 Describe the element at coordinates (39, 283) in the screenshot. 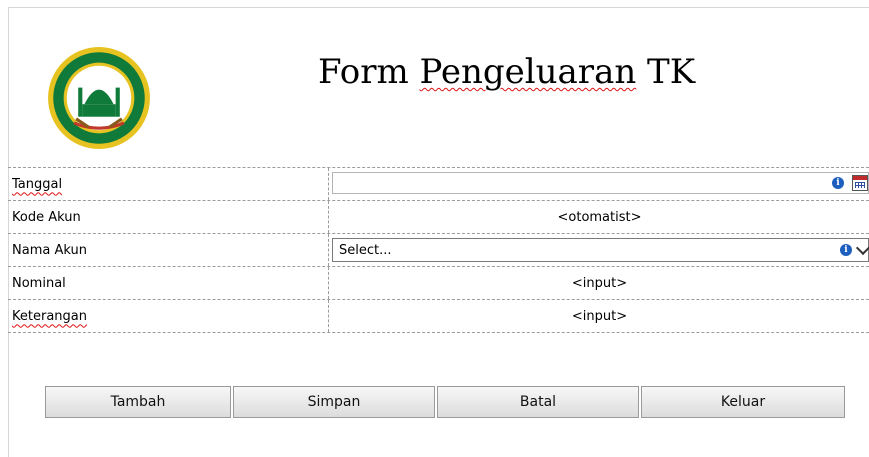

I see `label-nominal: Nominal` at that location.